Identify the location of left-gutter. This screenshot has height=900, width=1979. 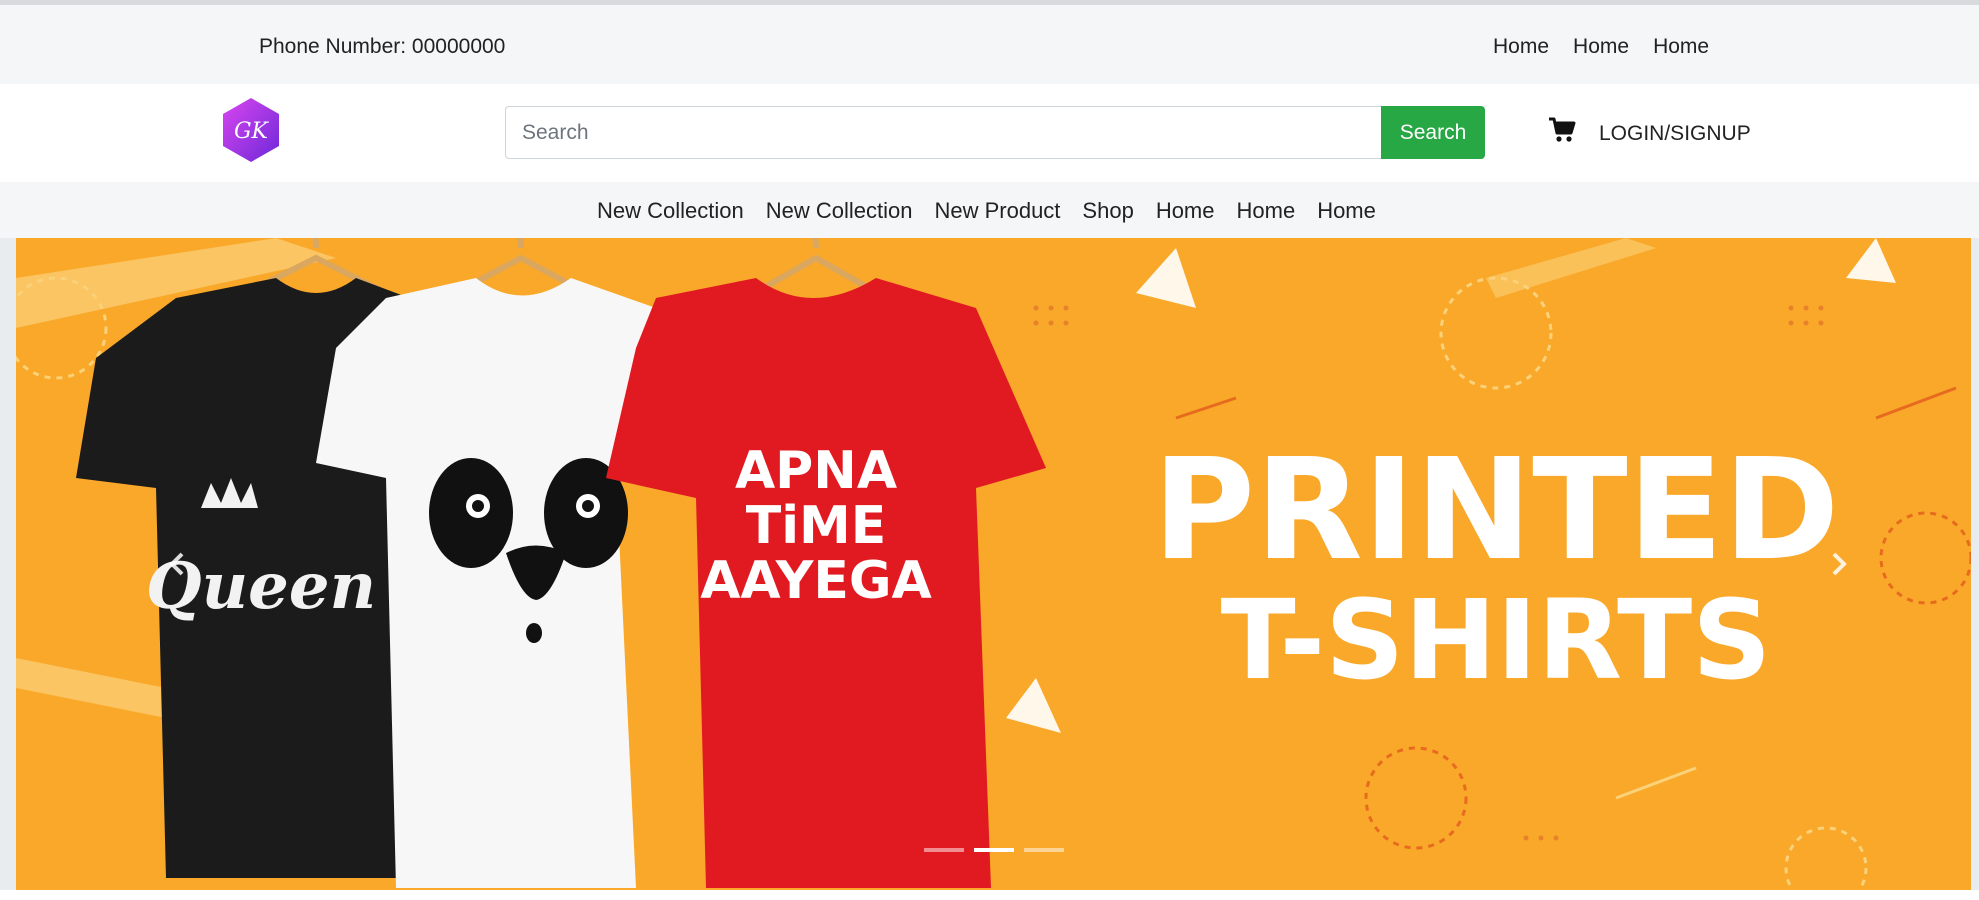
(8, 564).